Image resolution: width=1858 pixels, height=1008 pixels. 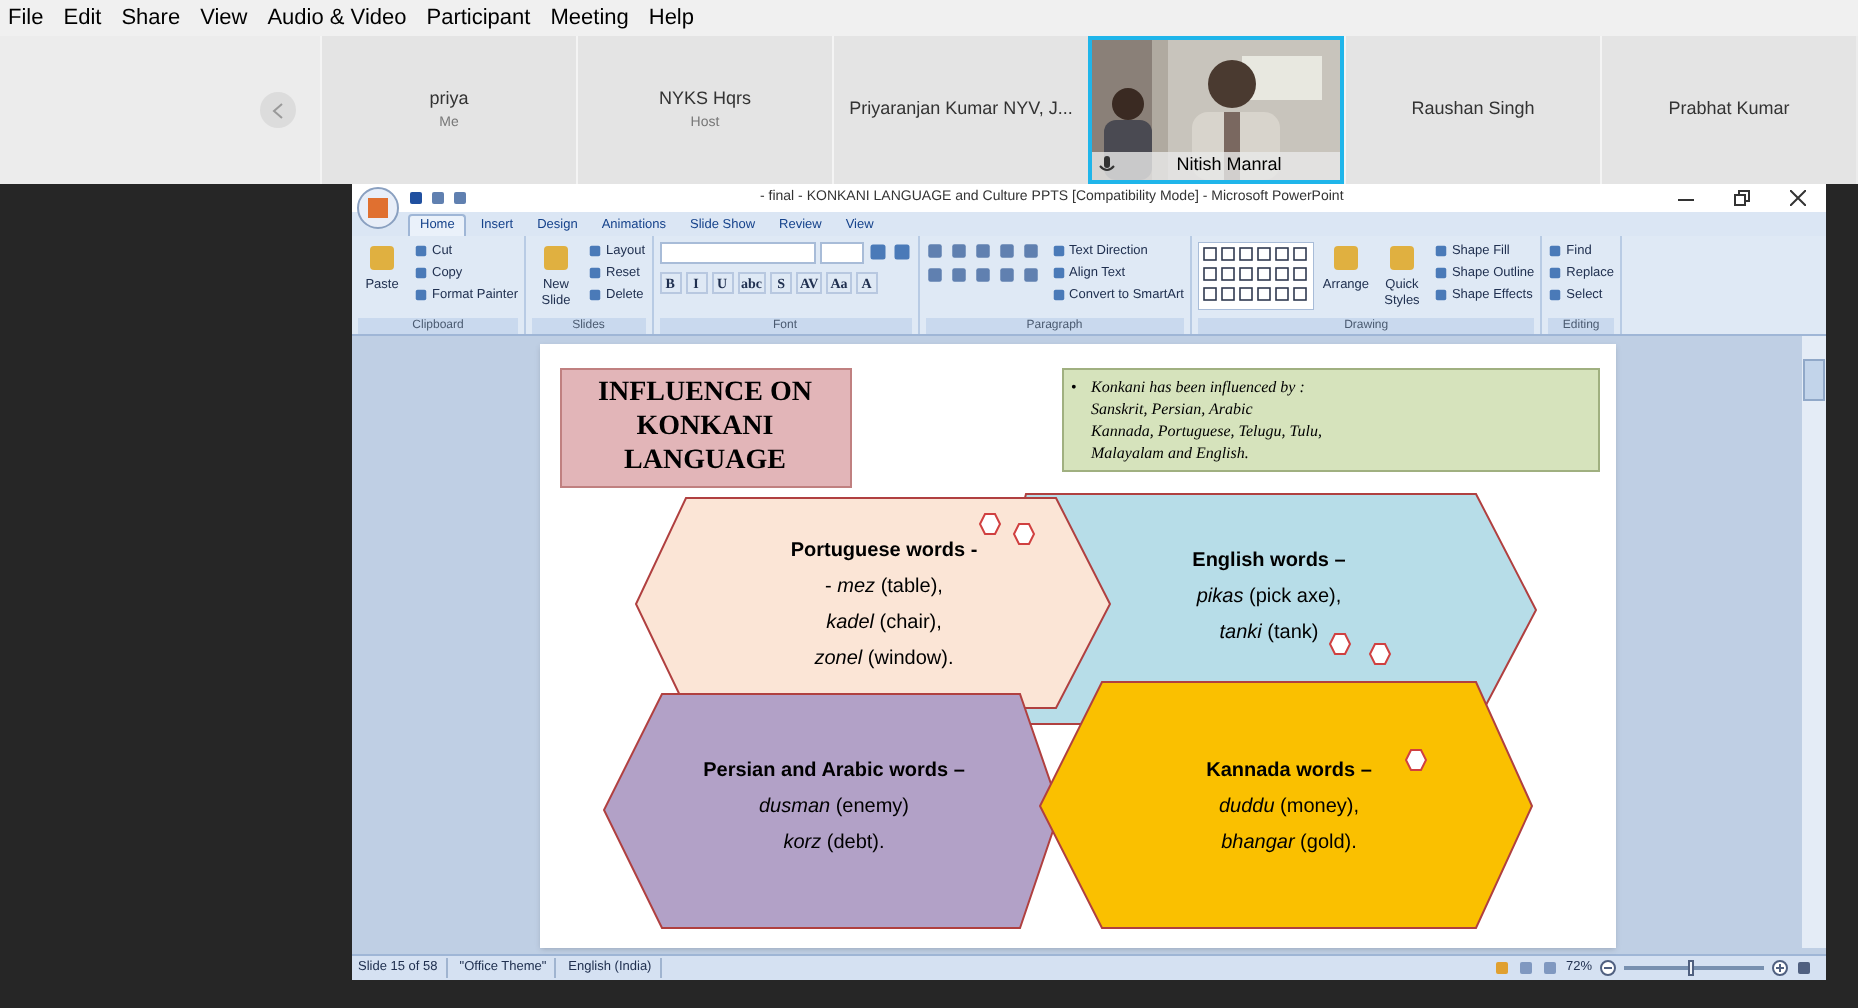 What do you see at coordinates (26, 18) in the screenshot?
I see `menu-item: File` at bounding box center [26, 18].